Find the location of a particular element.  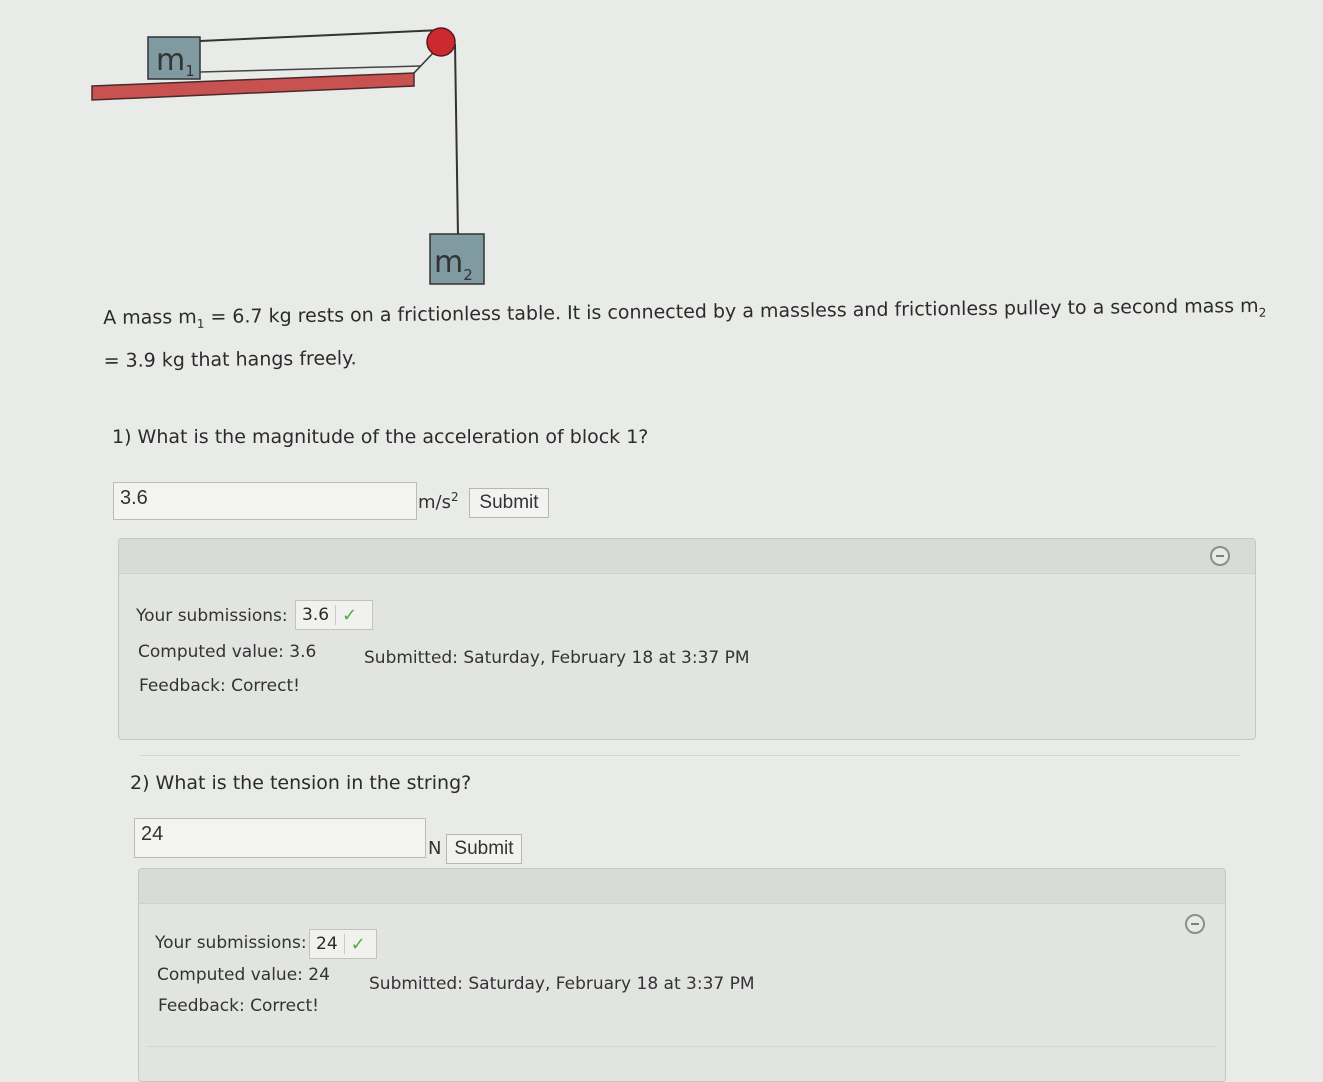

string-vertical is located at coordinates (456, 140).